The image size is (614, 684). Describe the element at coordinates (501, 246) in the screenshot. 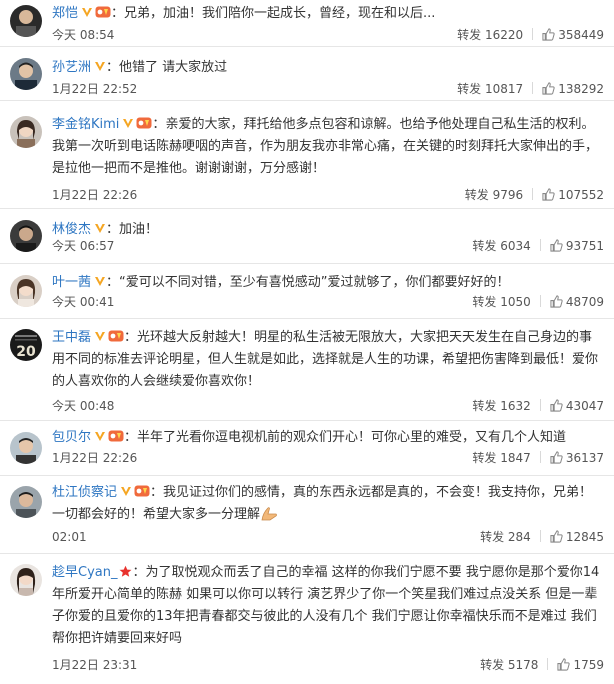

I see `repost-button: 转发 6034` at that location.